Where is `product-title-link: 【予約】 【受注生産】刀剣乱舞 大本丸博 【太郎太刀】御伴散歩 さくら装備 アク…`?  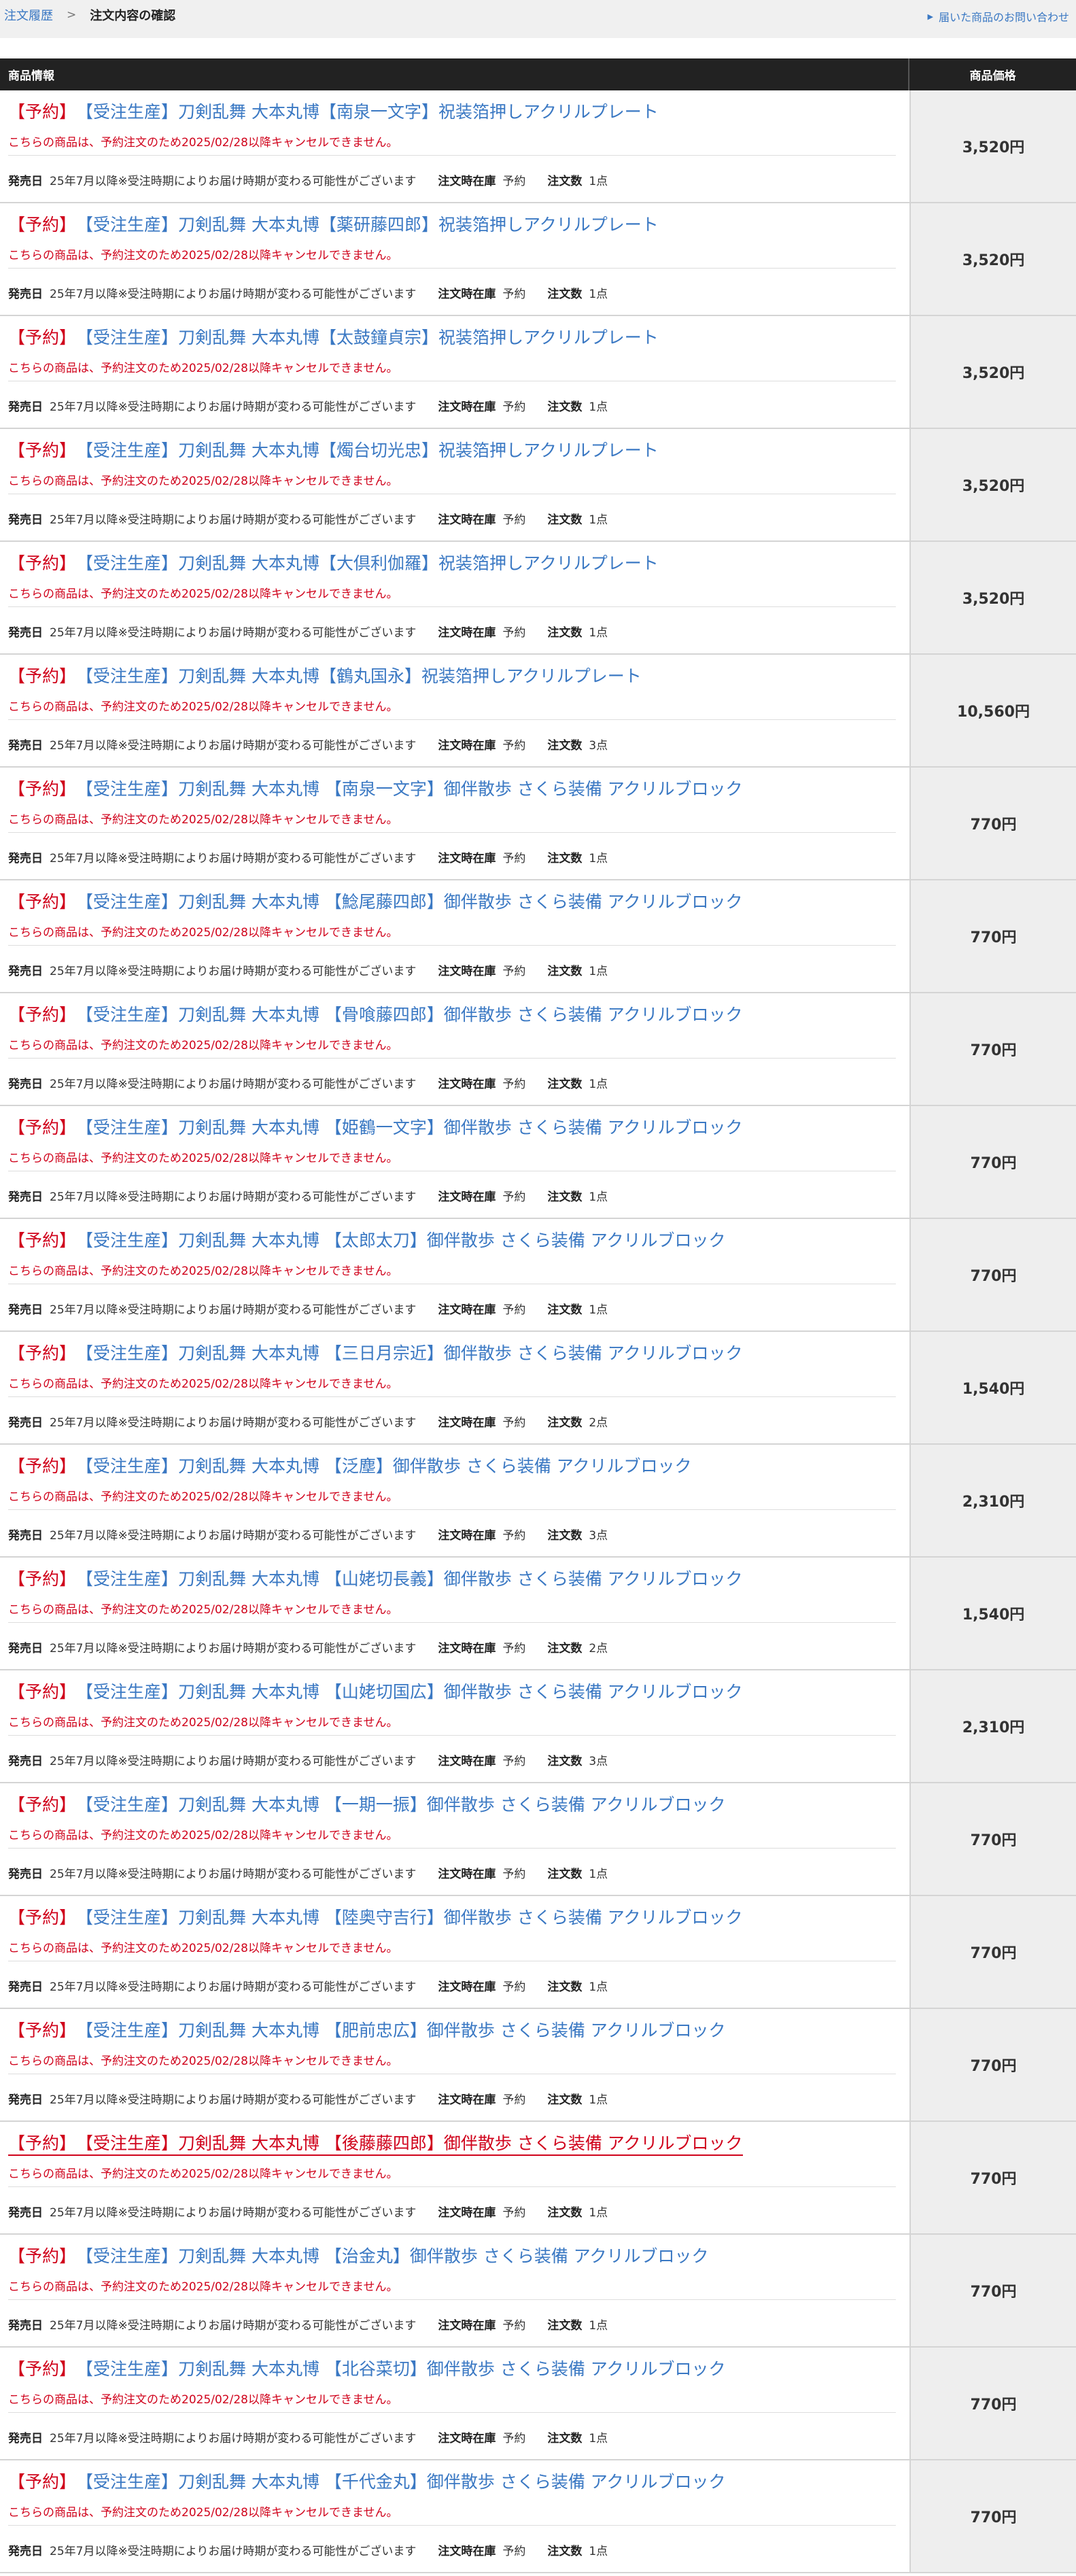 product-title-link: 【予約】 【受注生産】刀剣乱舞 大本丸博 【太郎太刀】御伴散歩 さくら装備 アク… is located at coordinates (367, 1239).